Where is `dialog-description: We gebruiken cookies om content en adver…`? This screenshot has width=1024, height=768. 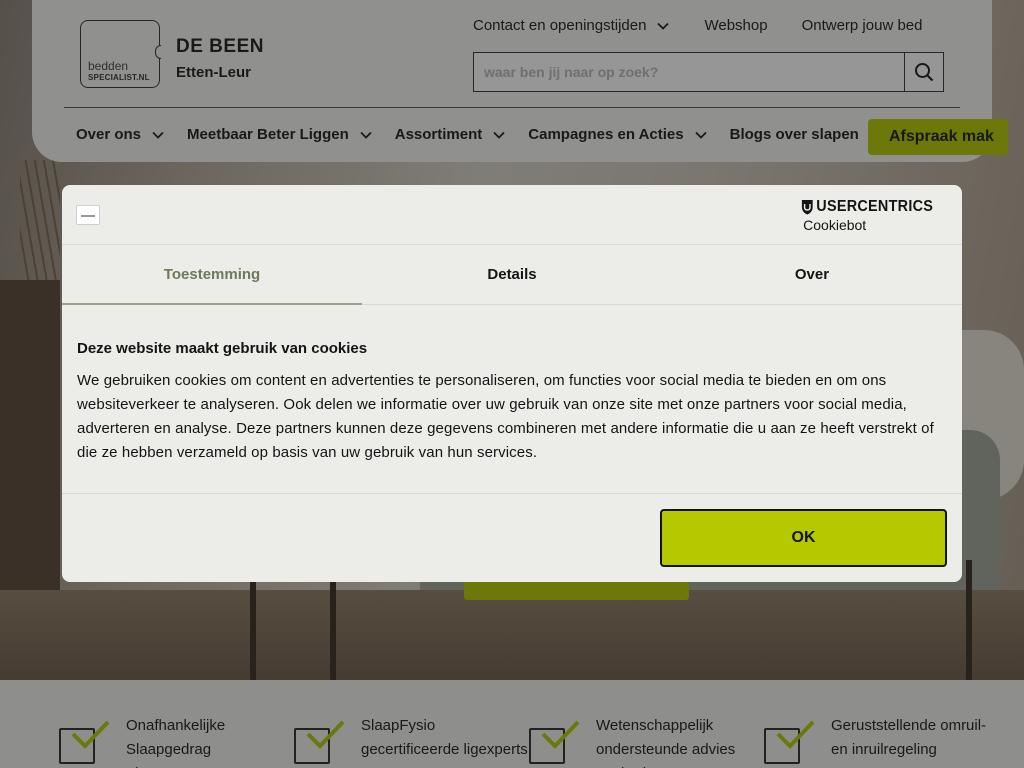 dialog-description: We gebruiken cookies om content en adver… is located at coordinates (505, 416).